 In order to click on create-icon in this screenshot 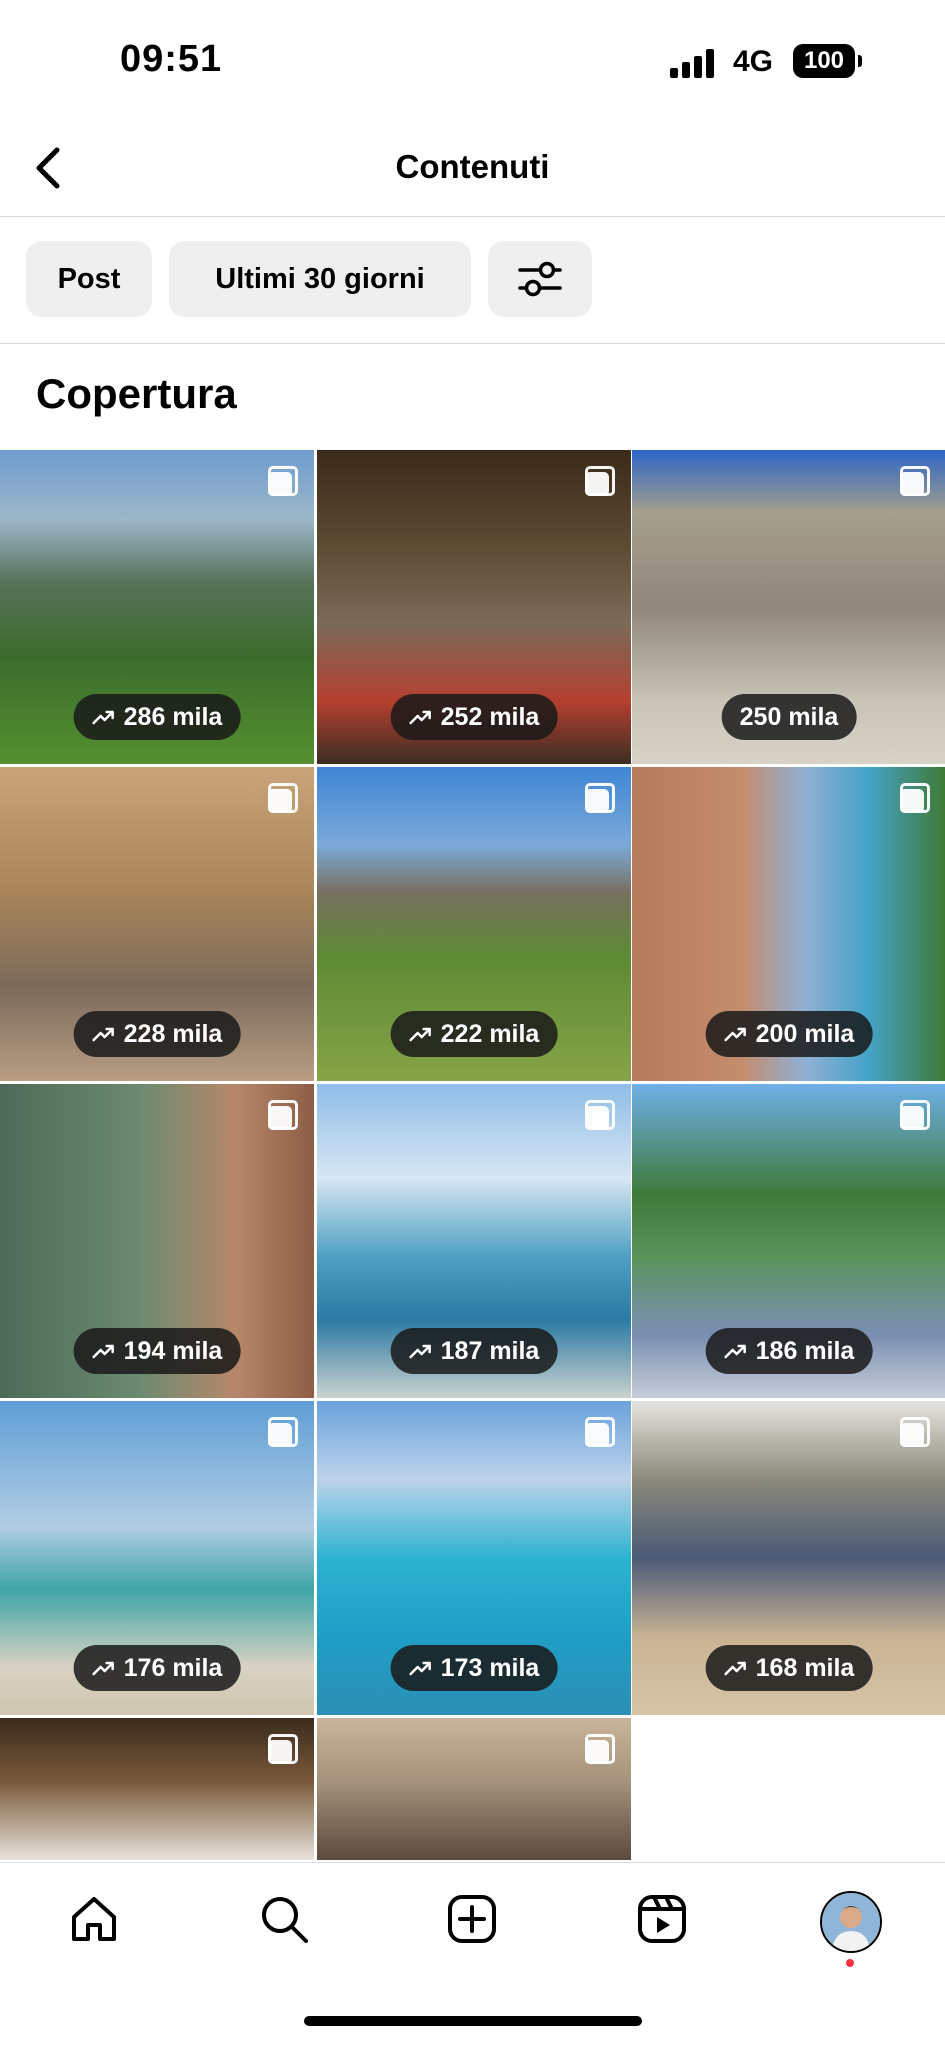, I will do `click(472, 1919)`.